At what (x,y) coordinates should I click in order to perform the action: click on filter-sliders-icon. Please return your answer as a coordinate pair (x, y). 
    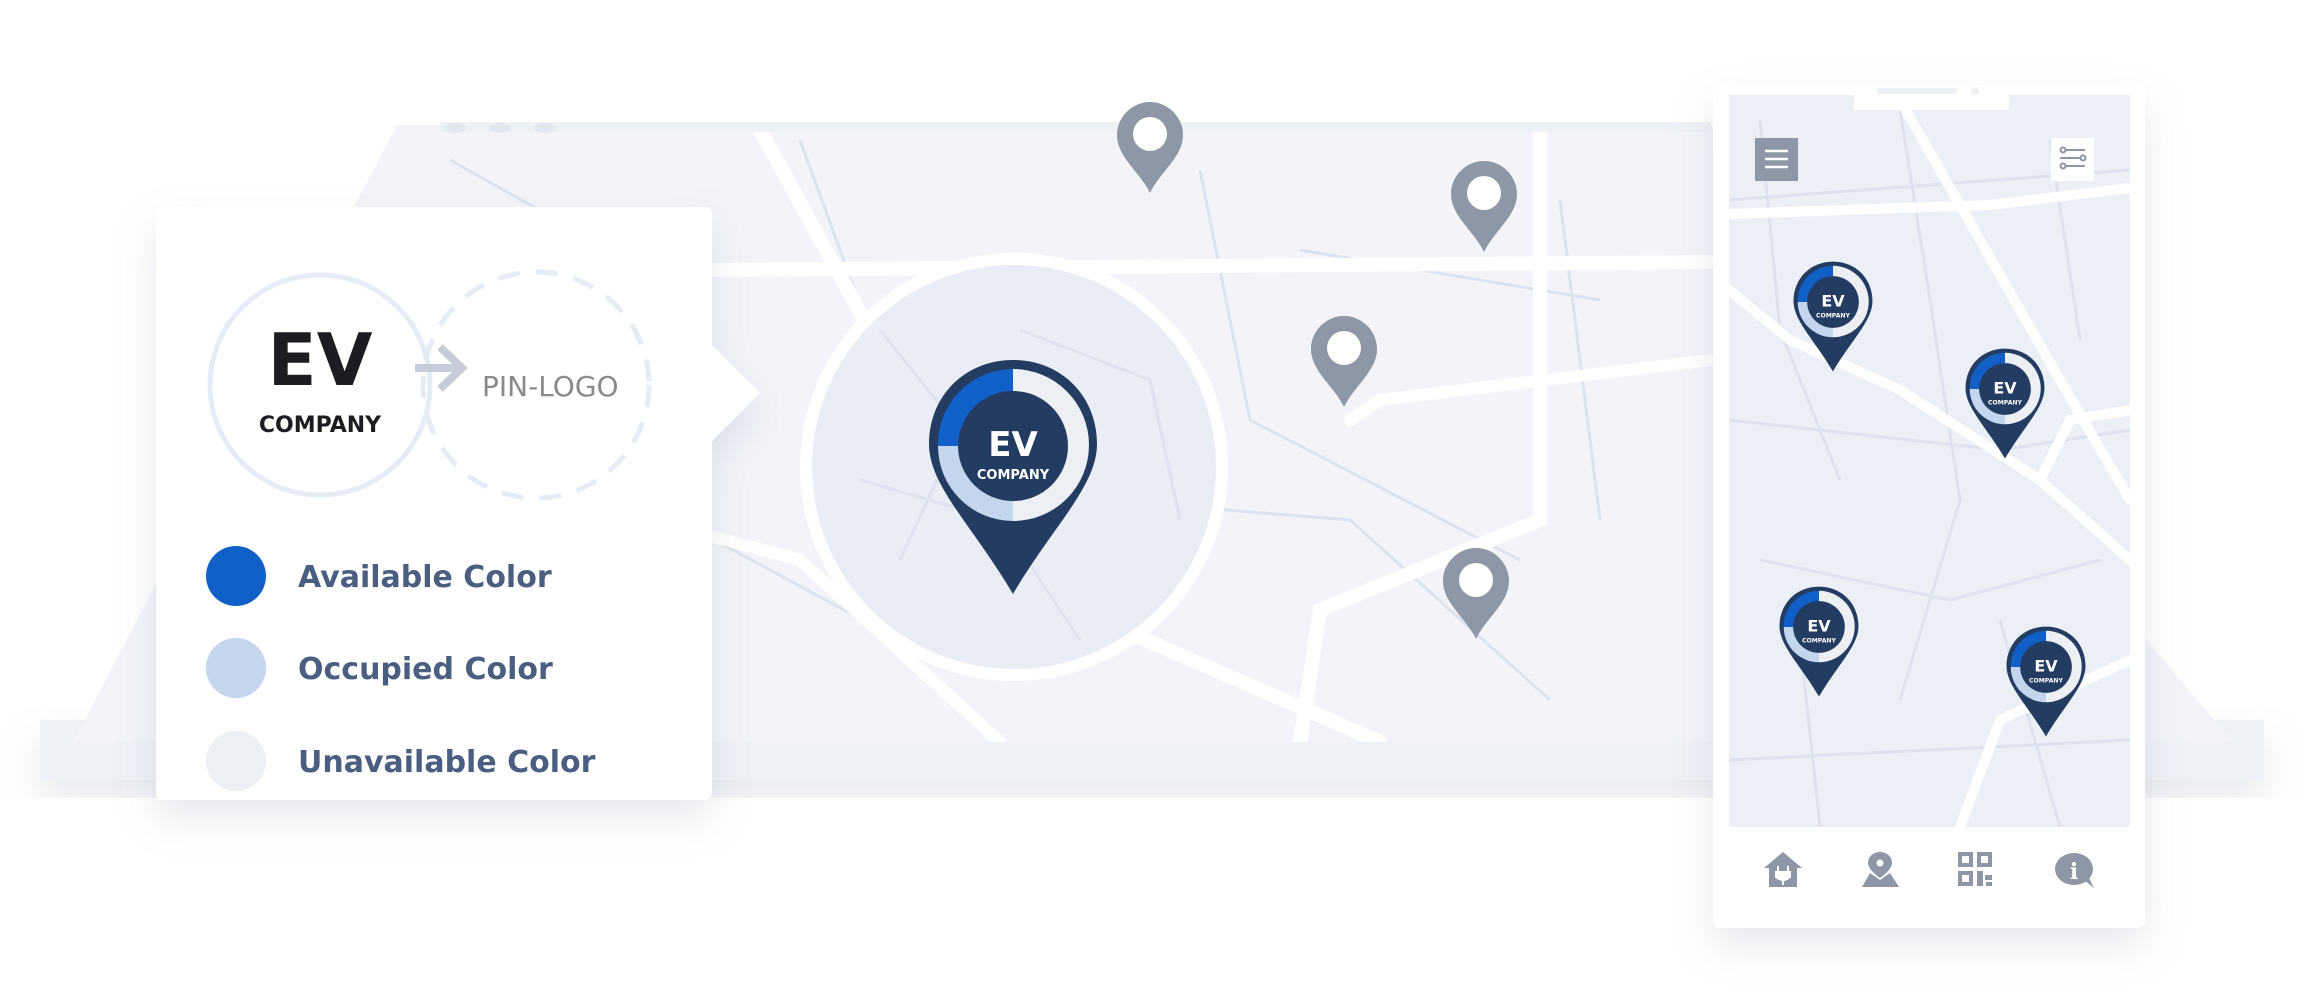
    Looking at the image, I should click on (2073, 158).